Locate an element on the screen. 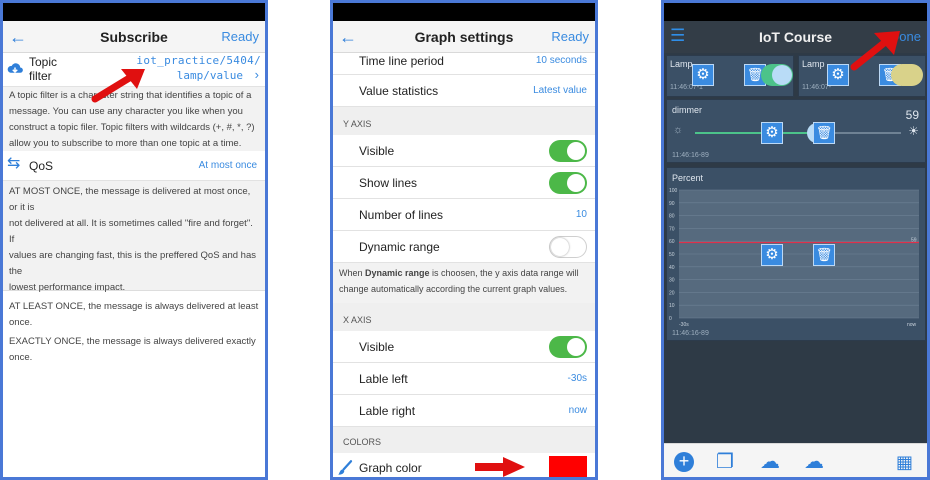  qos-label: QoS is located at coordinates (41, 166).